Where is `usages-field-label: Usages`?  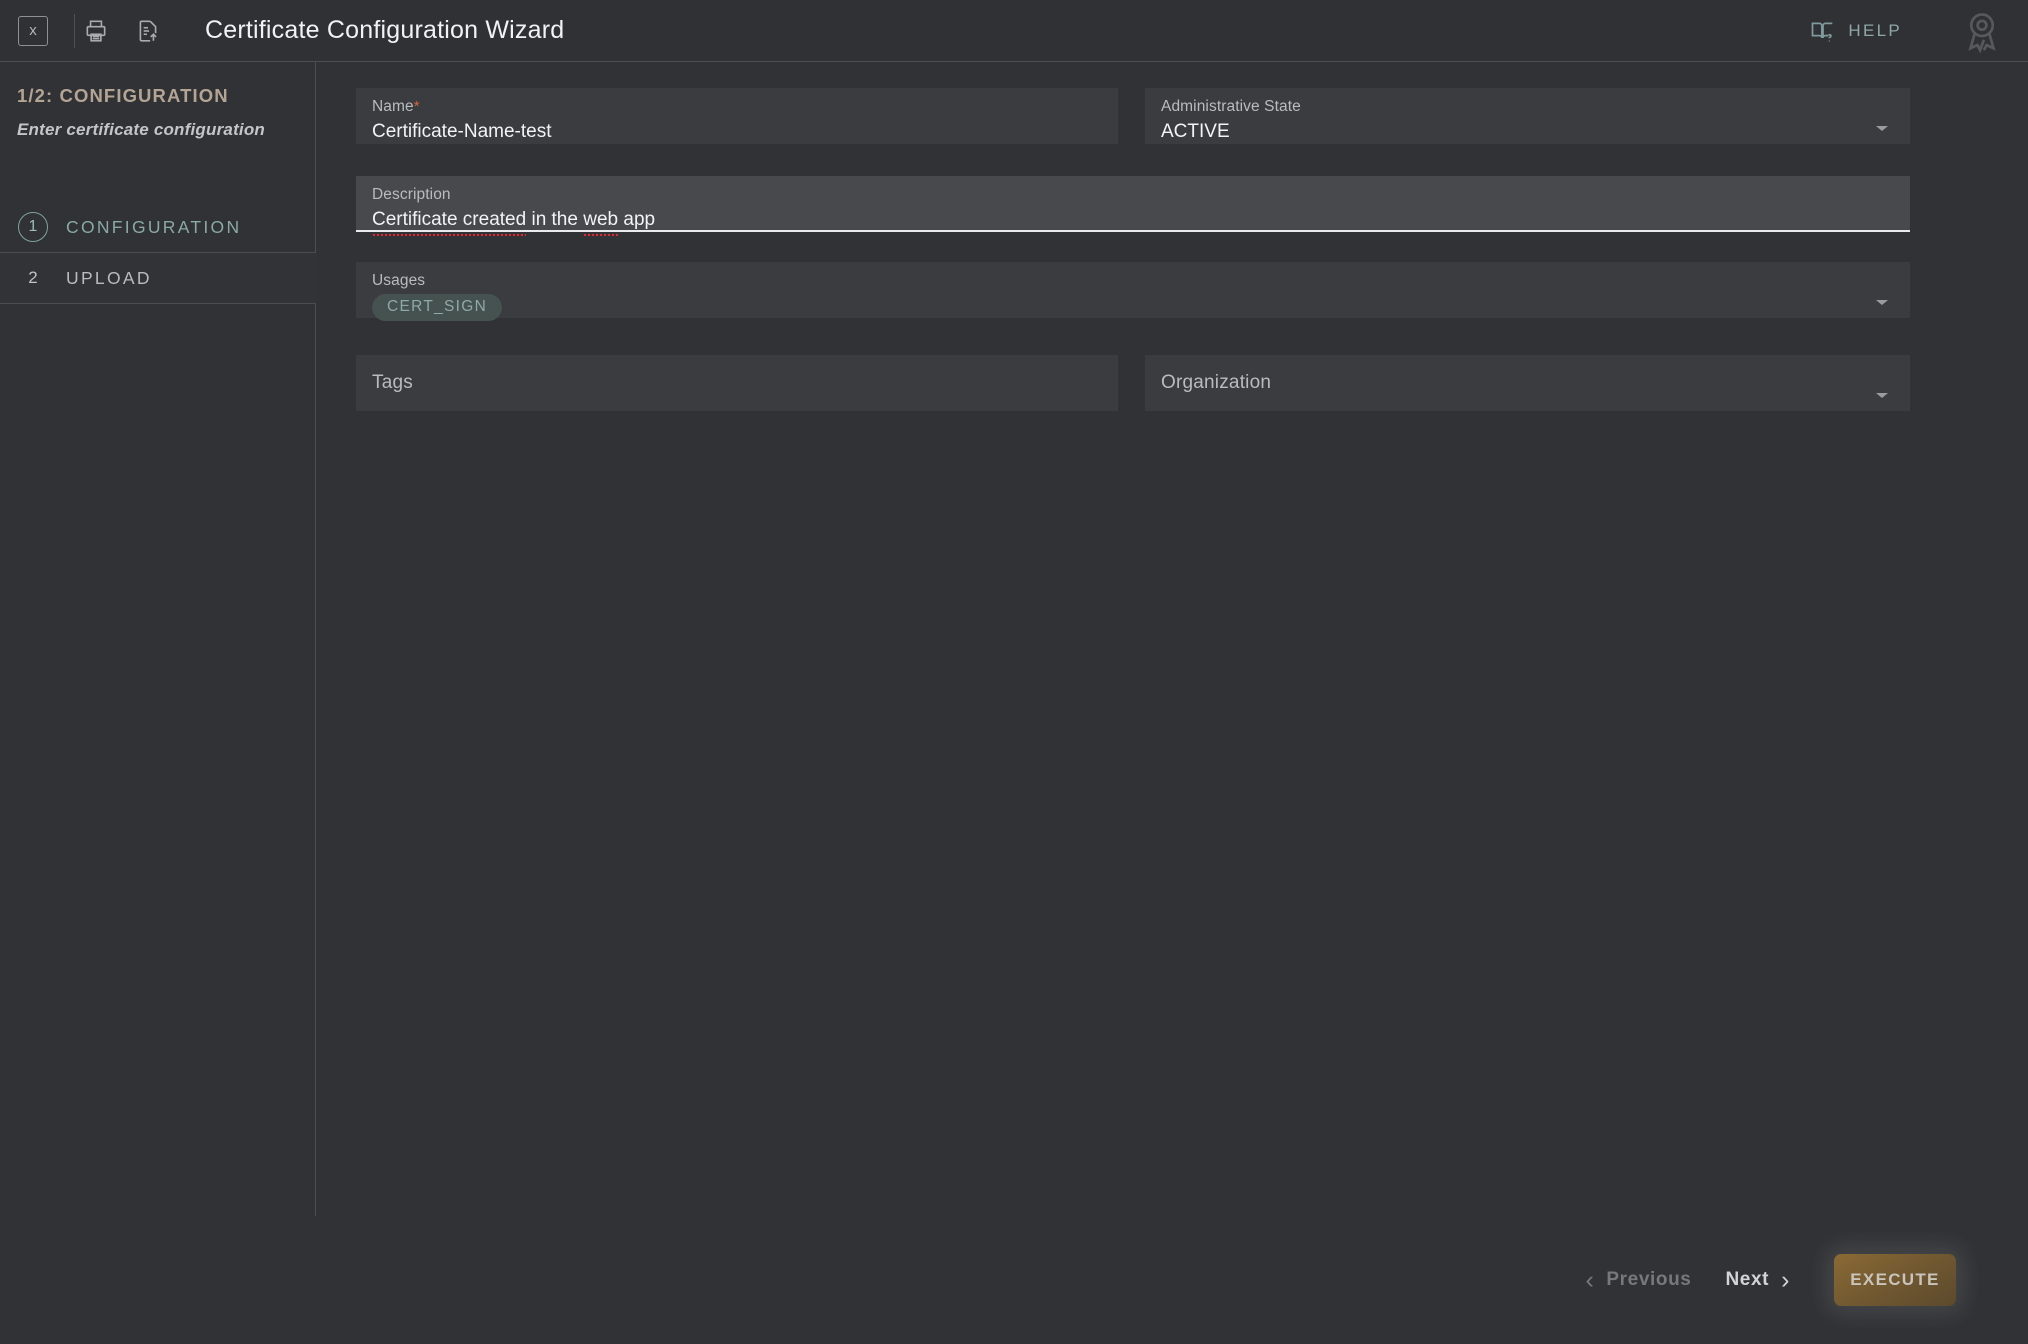
usages-field-label: Usages is located at coordinates (399, 280).